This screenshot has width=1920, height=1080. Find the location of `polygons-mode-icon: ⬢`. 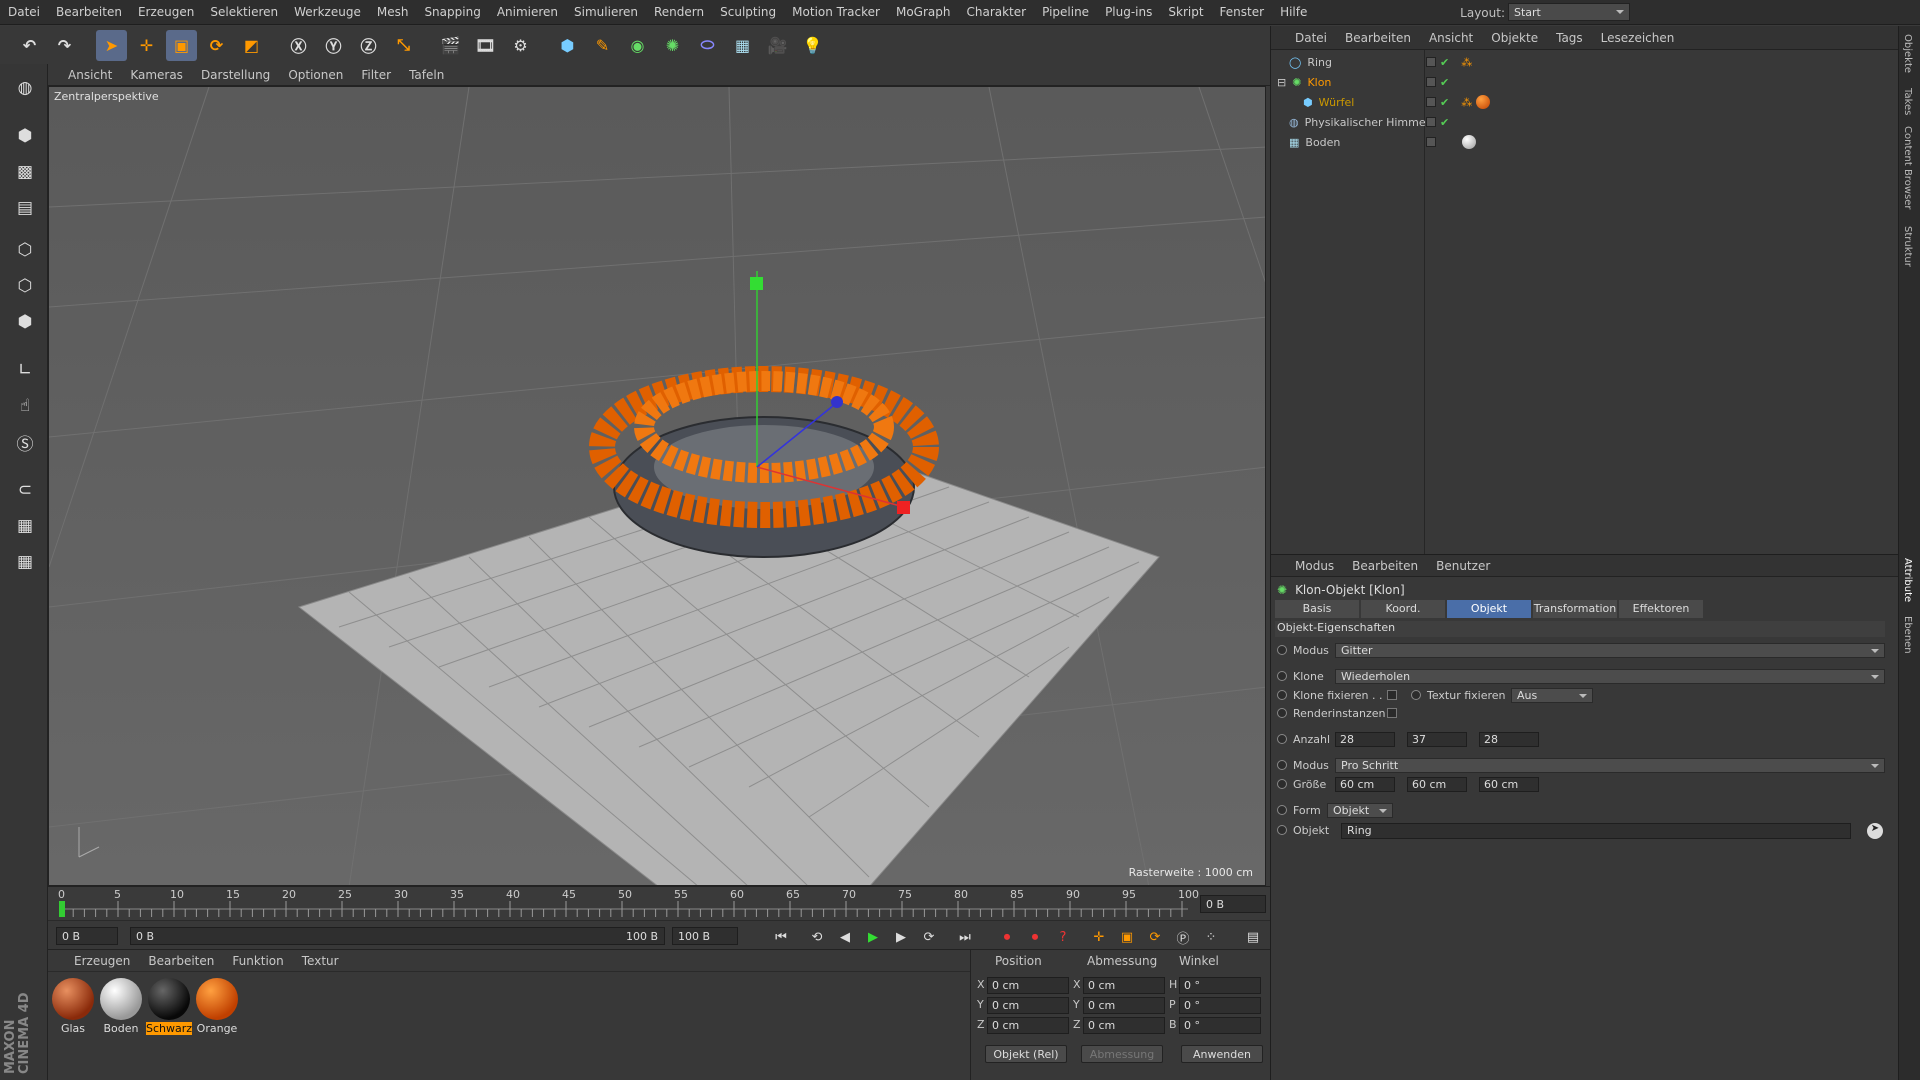

polygons-mode-icon: ⬢ is located at coordinates (25, 322).